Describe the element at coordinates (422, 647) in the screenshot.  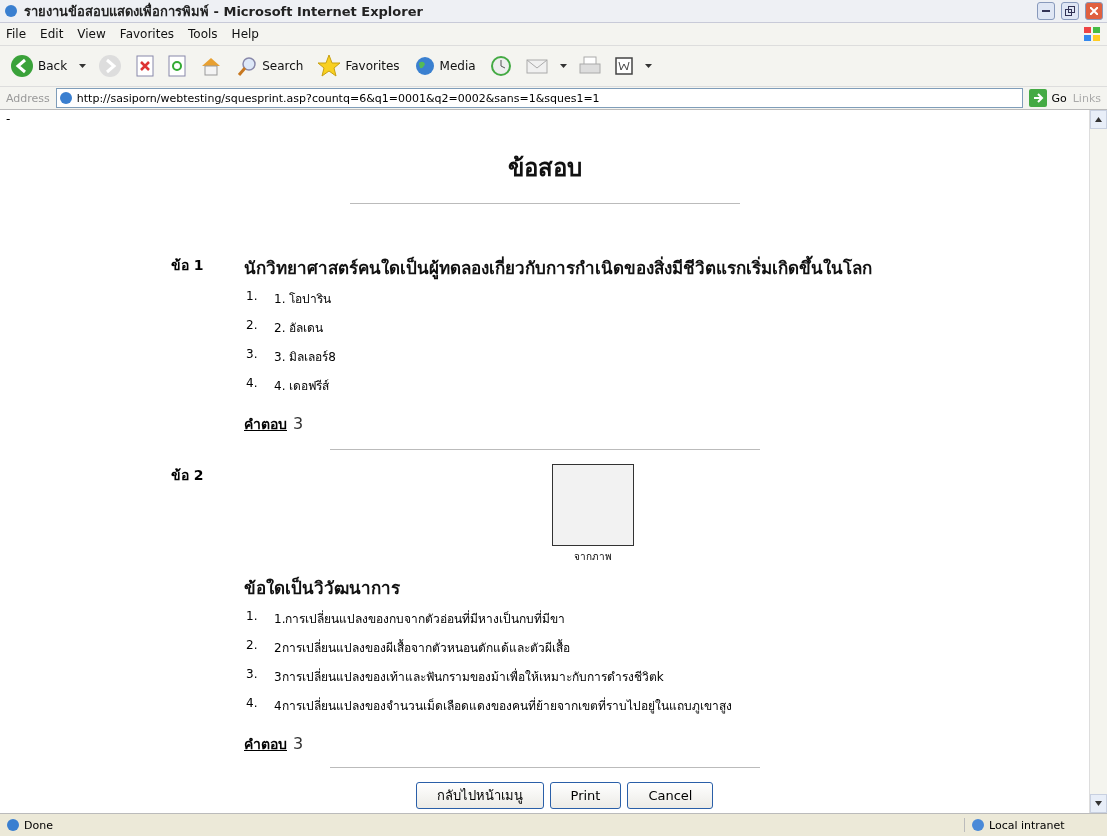
I see `option-text: 2การเปลี่ยนแปลงของผีเสื้อจากตัวหนอนดักแด้และตัวผีเสื้อ` at that location.